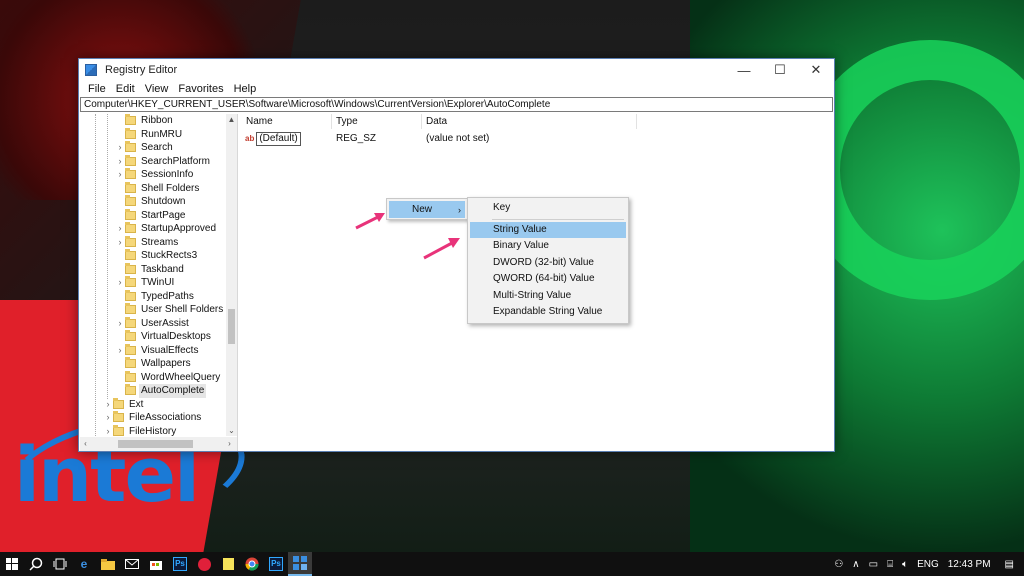 The image size is (1024, 576). Describe the element at coordinates (548, 246) in the screenshot. I see `submenu-item-binary-value: Binary Value` at that location.